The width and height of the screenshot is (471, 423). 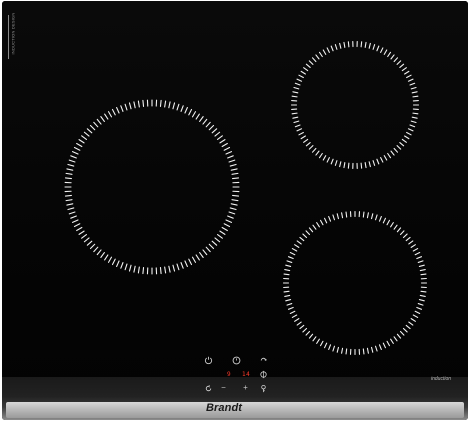 What do you see at coordinates (355, 105) in the screenshot?
I see `cooking-zone-top-right` at bounding box center [355, 105].